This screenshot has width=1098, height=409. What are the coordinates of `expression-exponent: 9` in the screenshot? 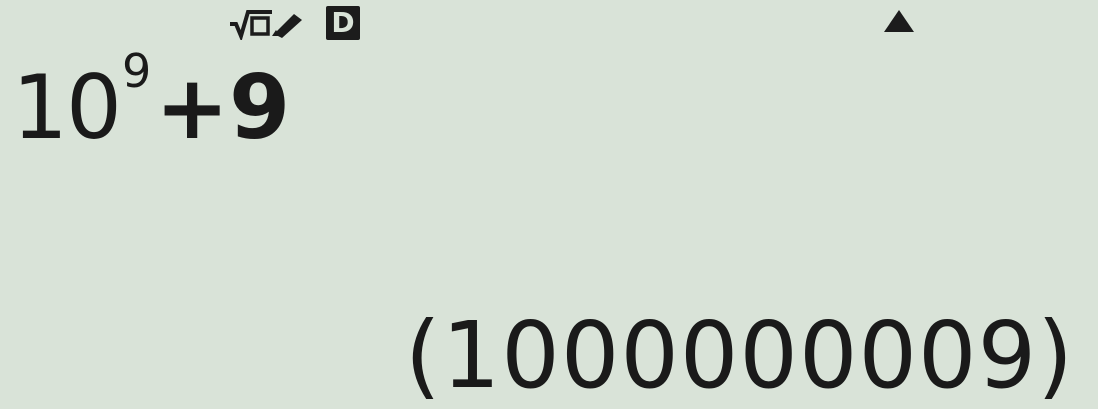 It's located at (136, 71).